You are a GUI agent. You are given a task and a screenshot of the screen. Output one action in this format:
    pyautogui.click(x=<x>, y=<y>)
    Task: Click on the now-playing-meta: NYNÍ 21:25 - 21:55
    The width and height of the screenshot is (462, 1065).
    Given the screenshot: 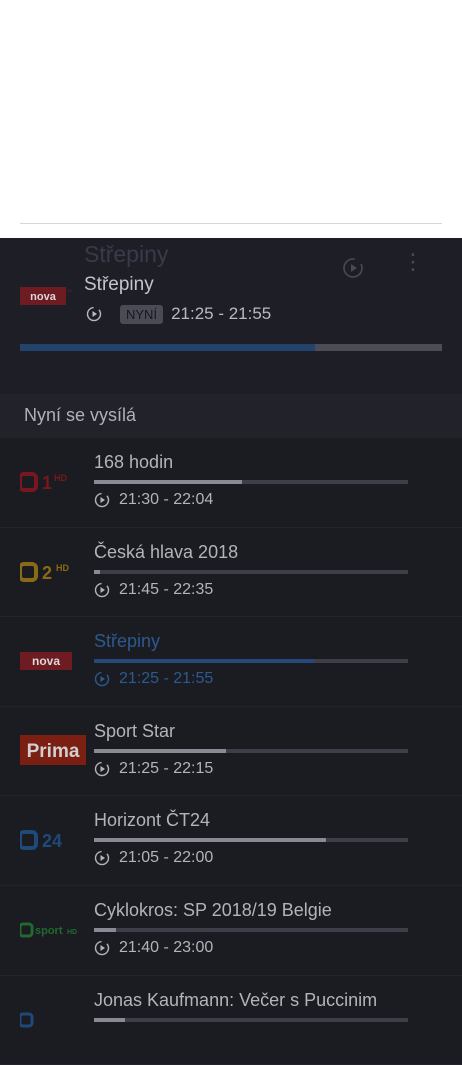 What is the action you would take?
    pyautogui.click(x=178, y=314)
    